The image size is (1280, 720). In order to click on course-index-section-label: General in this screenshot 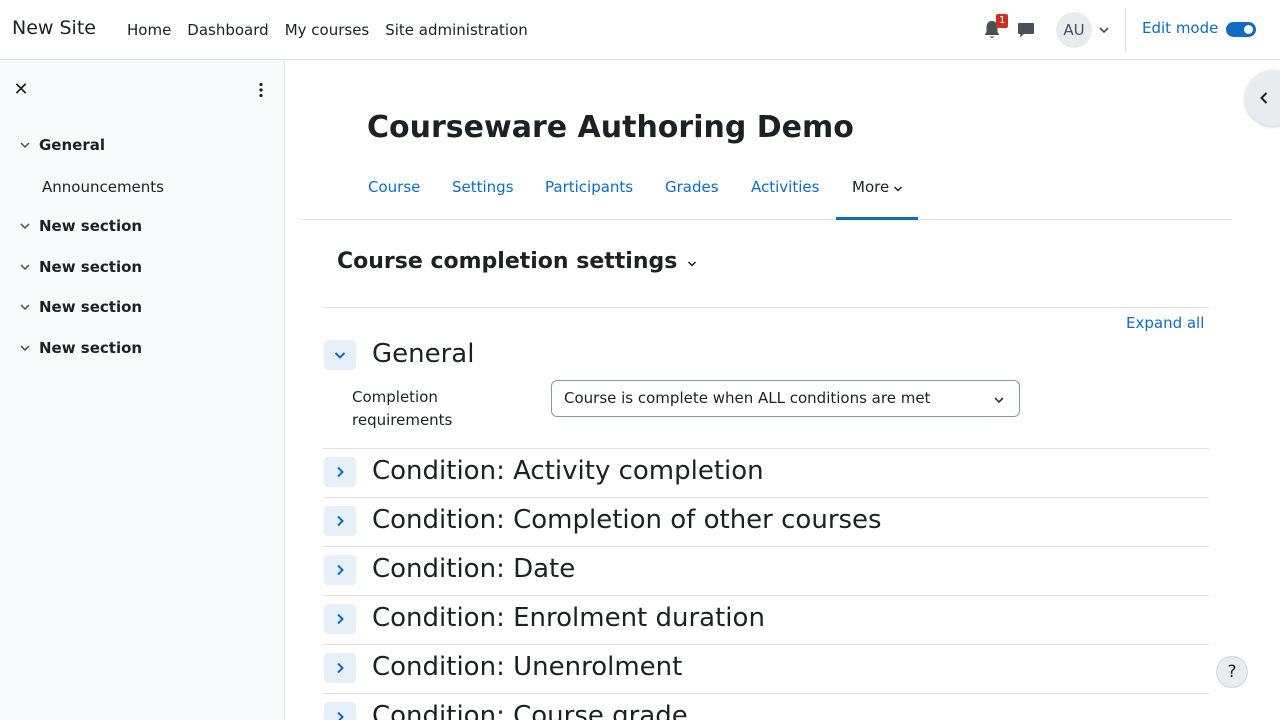, I will do `click(72, 145)`.